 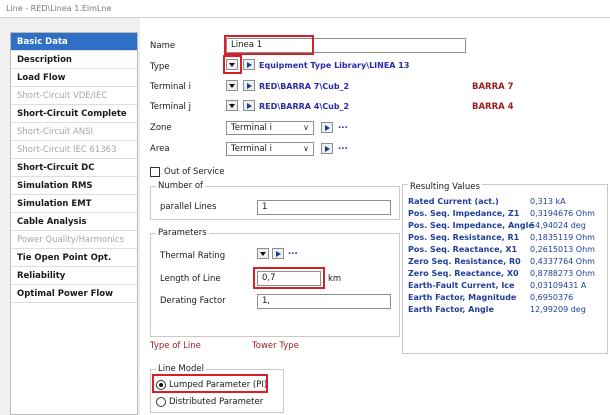 I want to click on zone-label: Zone, so click(x=161, y=128).